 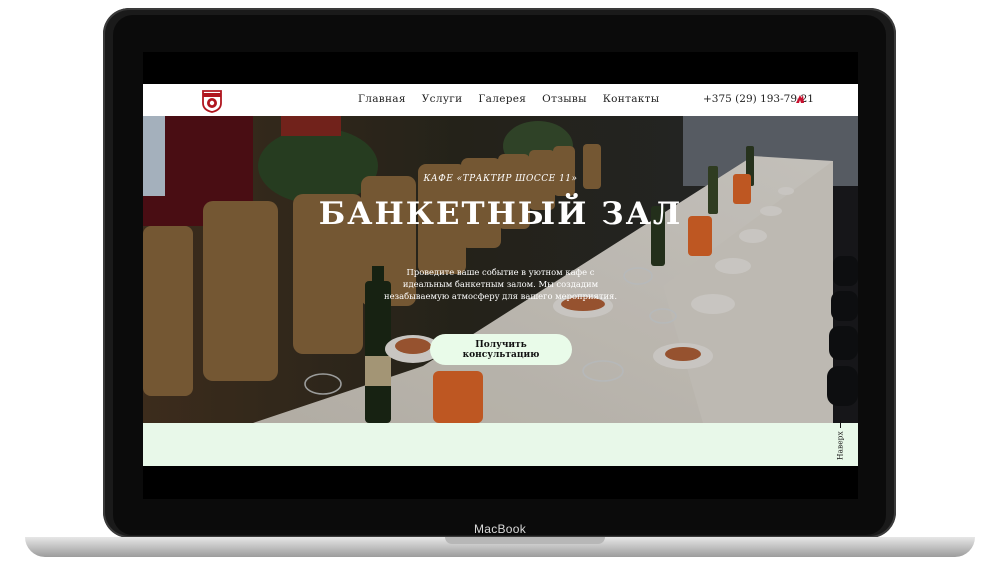 I want to click on nav-item-reviews: Отзывы, so click(x=564, y=99).